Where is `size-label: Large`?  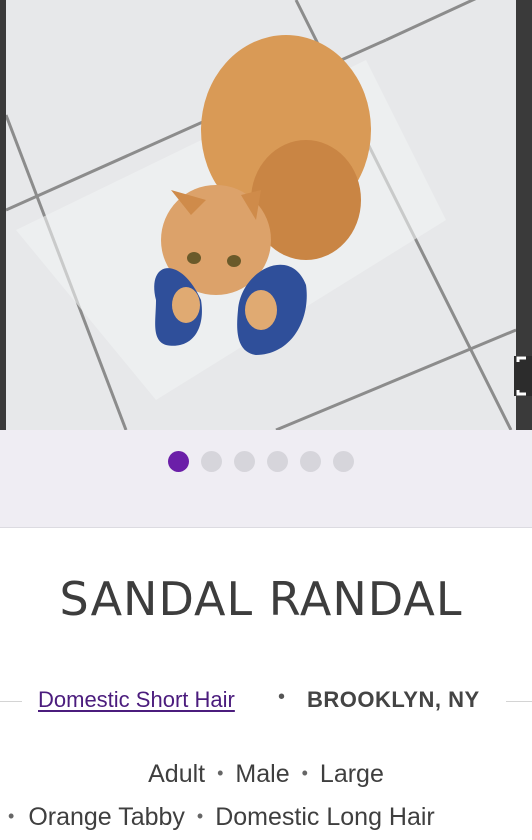 size-label: Large is located at coordinates (351, 774).